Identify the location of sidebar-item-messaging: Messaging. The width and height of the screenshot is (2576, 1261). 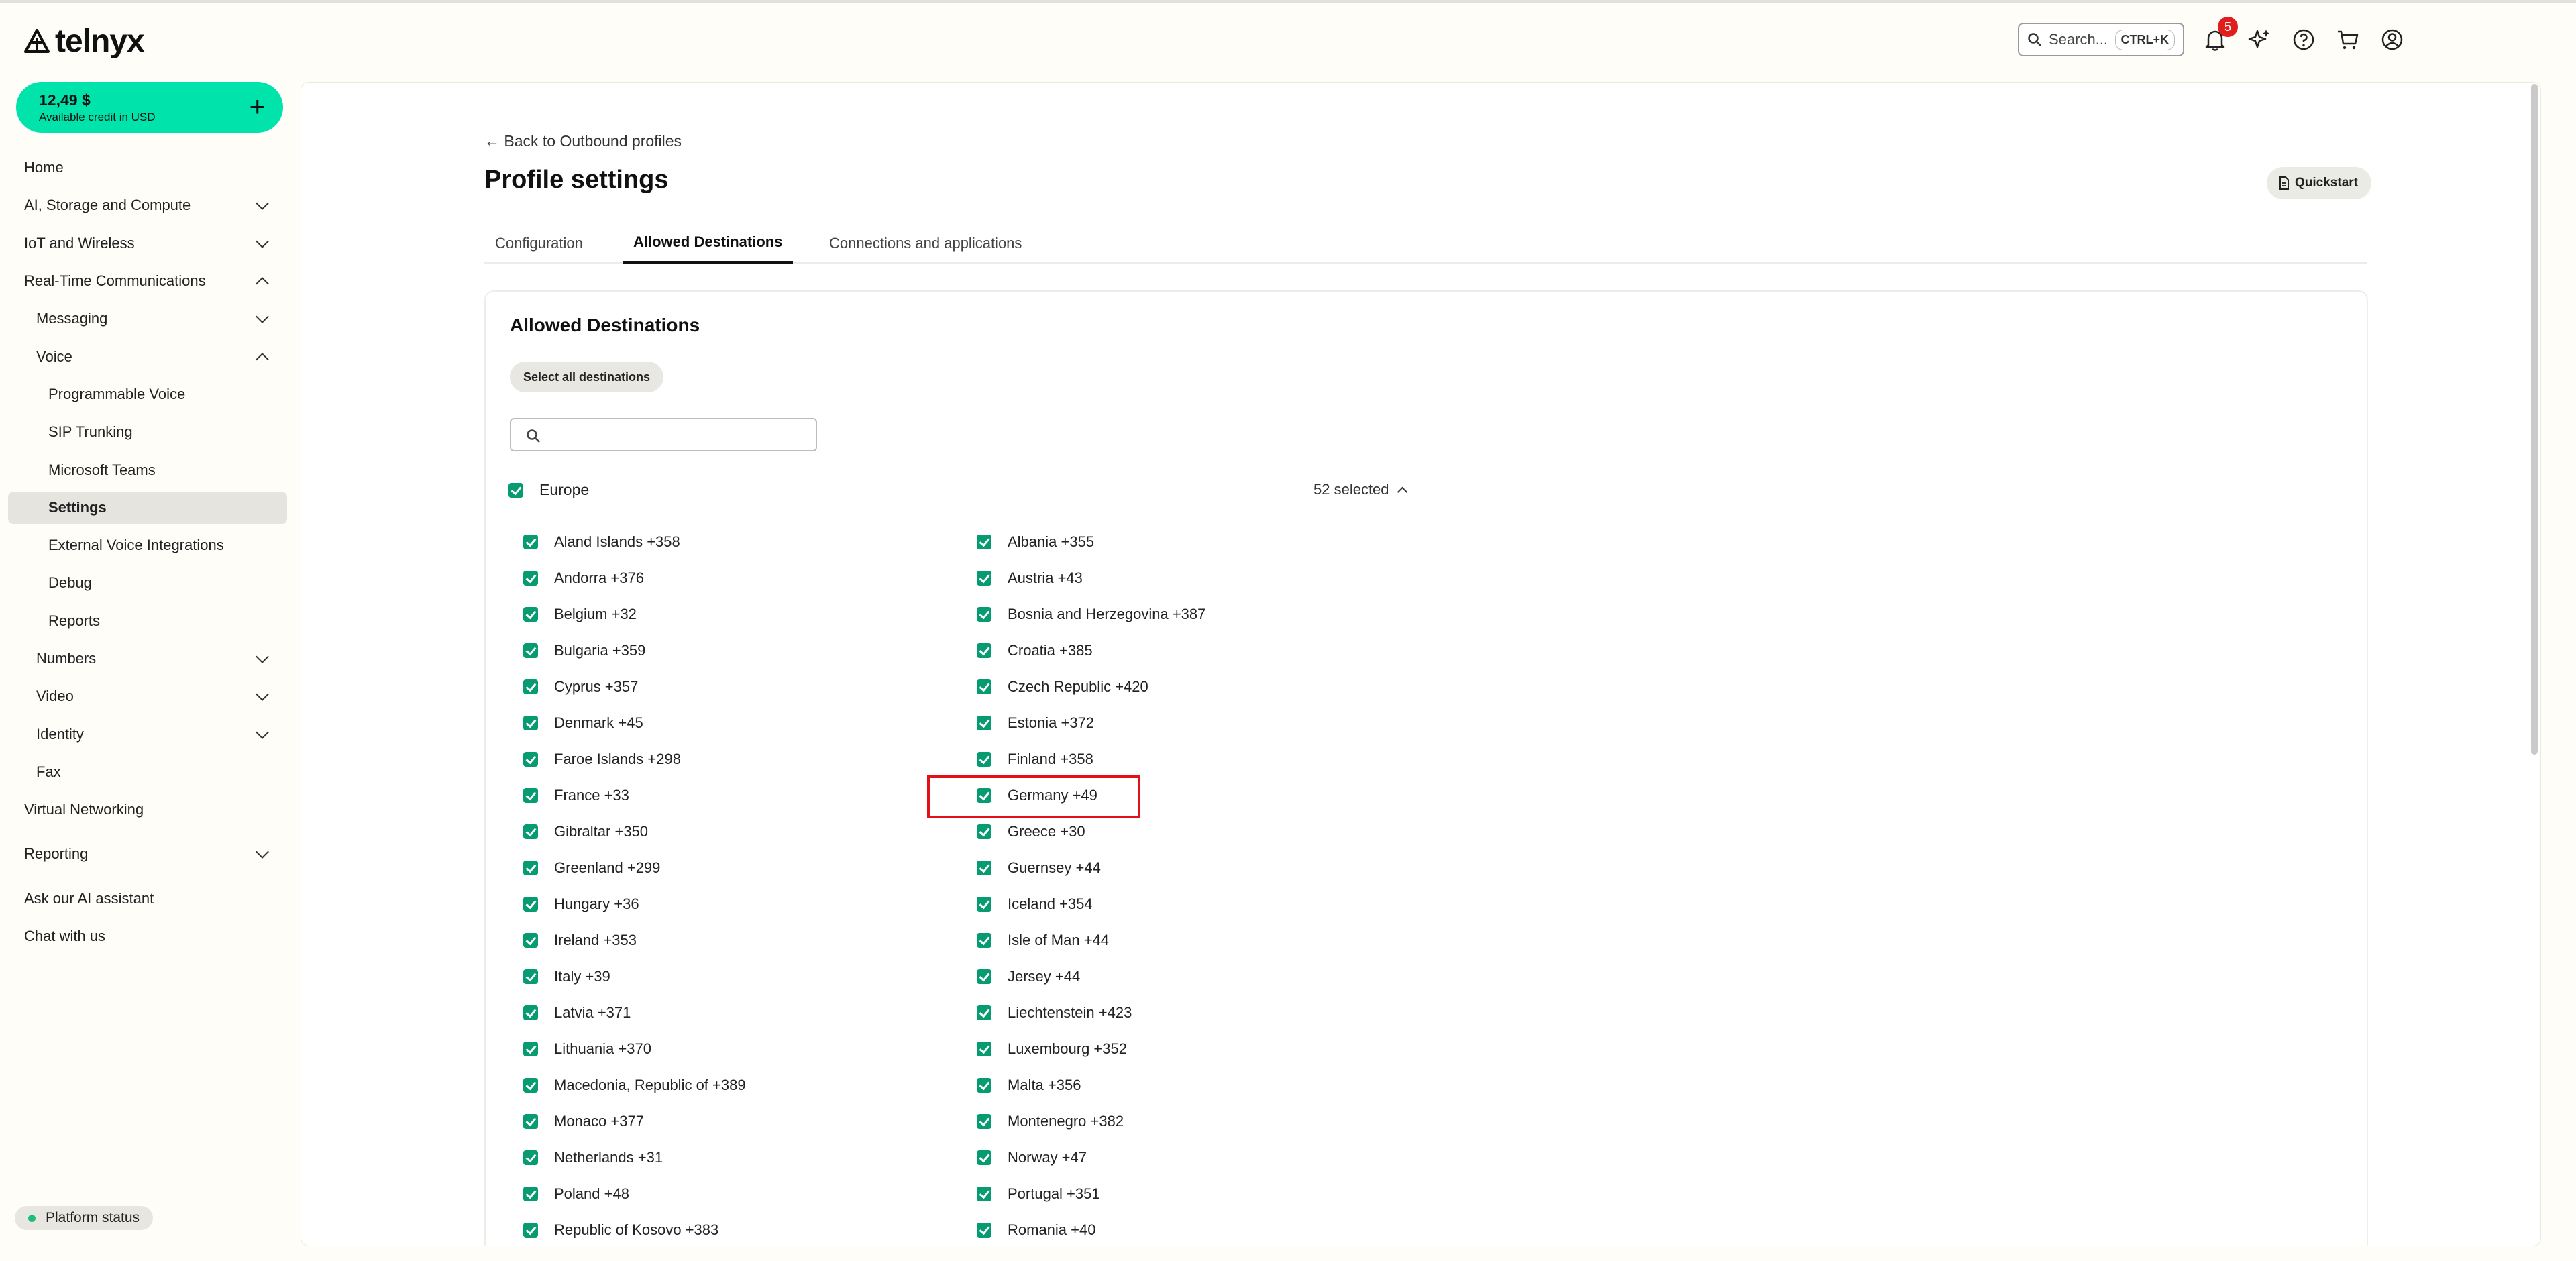
(147, 318).